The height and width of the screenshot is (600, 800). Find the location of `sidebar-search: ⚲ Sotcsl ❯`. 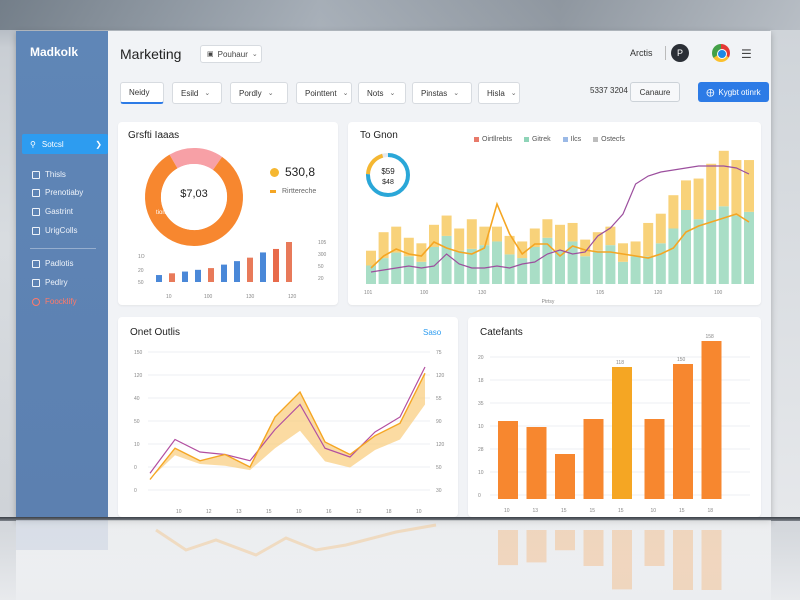

sidebar-search: ⚲ Sotcsl ❯ is located at coordinates (65, 144).